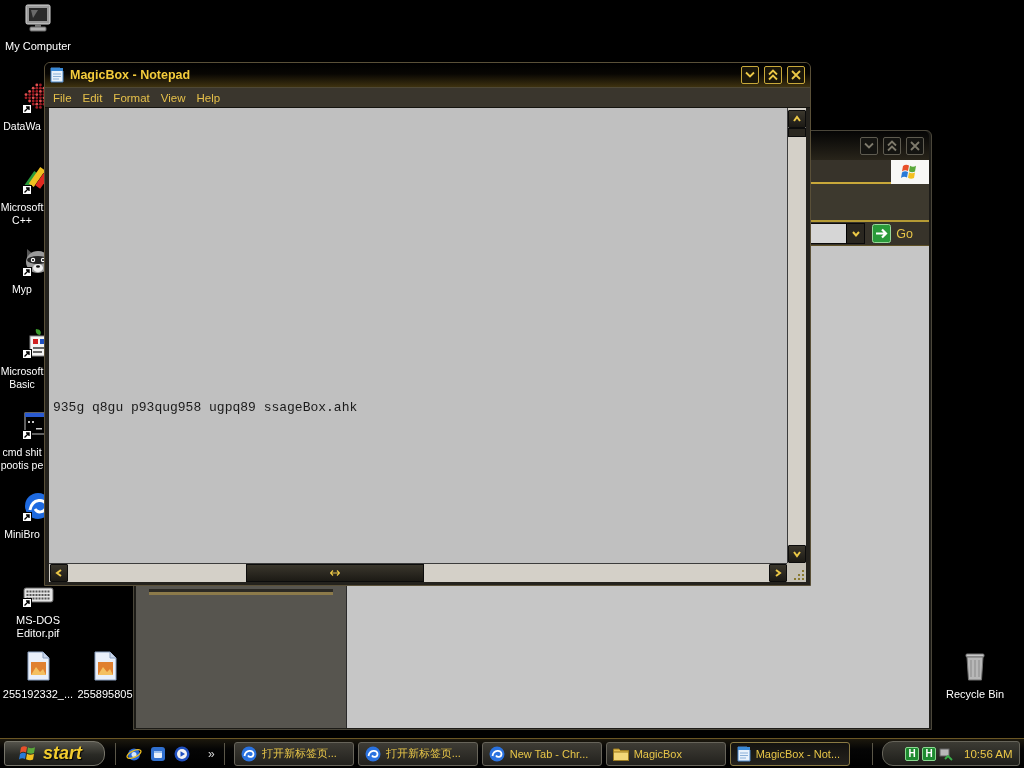  I want to click on menu-item: View, so click(173, 97).